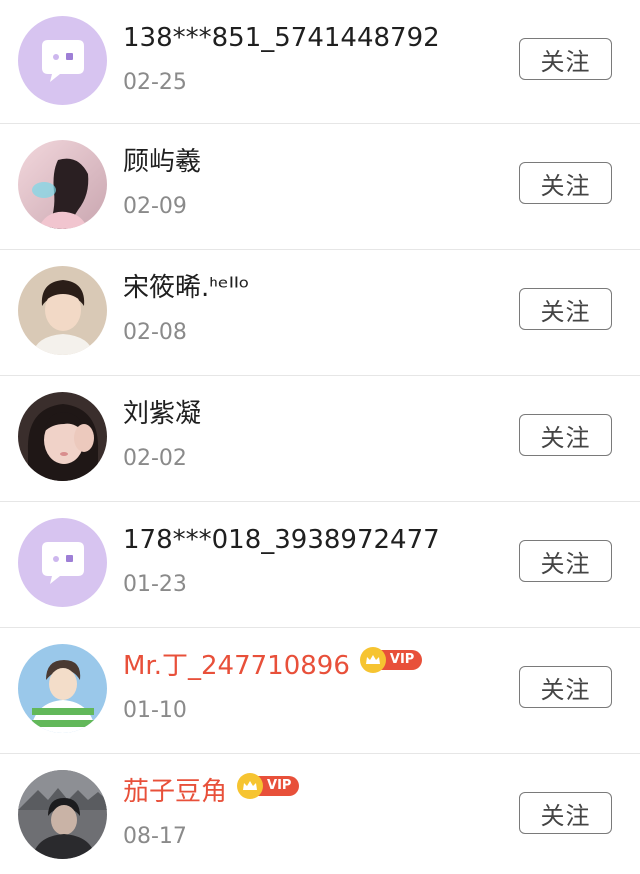 The image size is (640, 874). I want to click on follow-date: 01-10, so click(155, 710).